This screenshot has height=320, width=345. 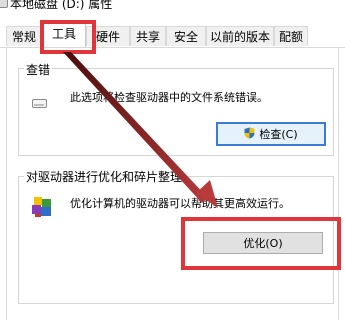 What do you see at coordinates (180, 203) in the screenshot?
I see `optimize-description: 优化计算机的驱动器可以帮助其更高效运行。` at bounding box center [180, 203].